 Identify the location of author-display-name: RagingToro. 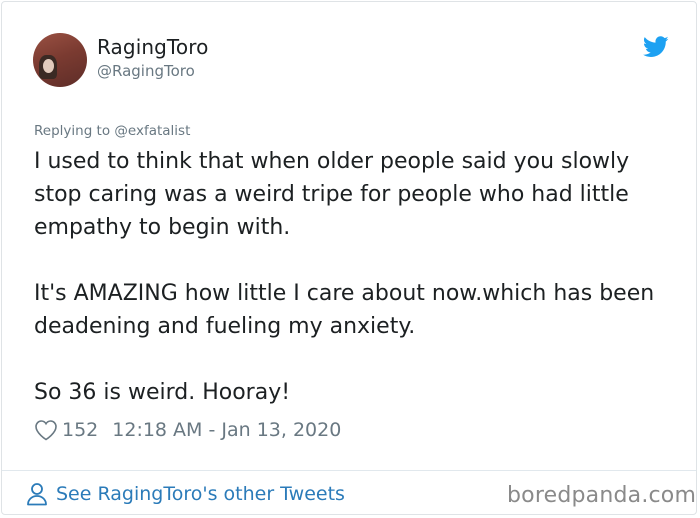
(152, 47).